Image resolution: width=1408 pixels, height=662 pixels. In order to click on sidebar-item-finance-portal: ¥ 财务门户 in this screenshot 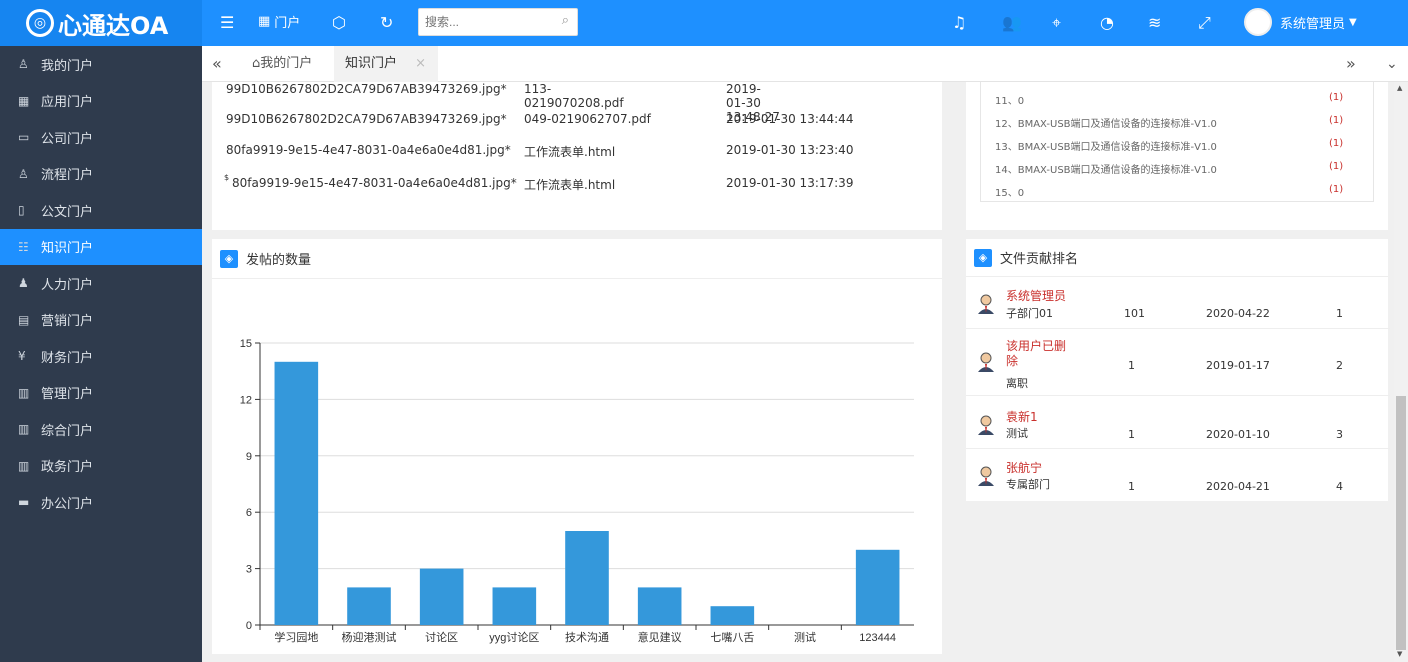, I will do `click(101, 356)`.